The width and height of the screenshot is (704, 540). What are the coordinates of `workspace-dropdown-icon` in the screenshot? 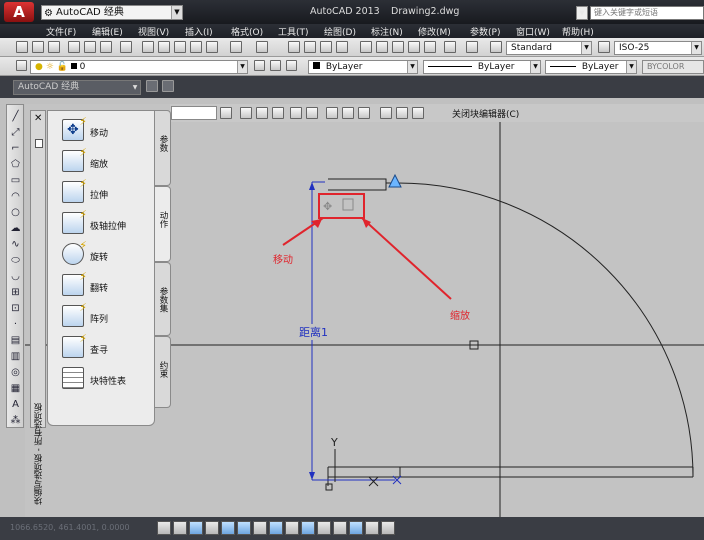 It's located at (168, 86).